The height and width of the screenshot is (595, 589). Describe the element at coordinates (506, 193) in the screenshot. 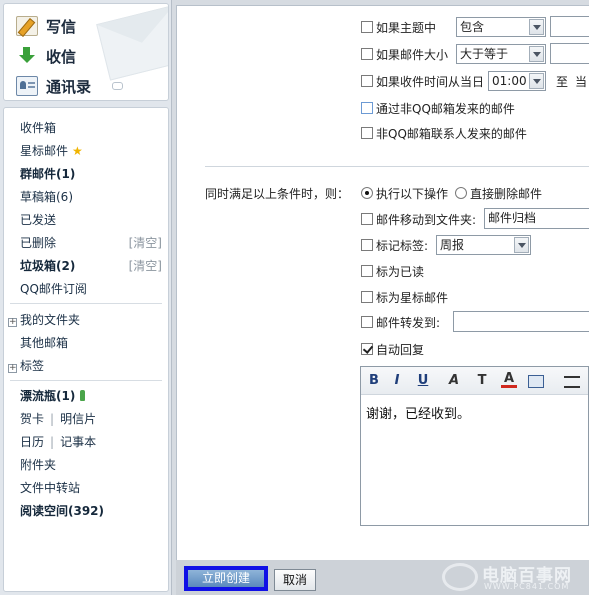

I see `delete-directly-label: 直接删除邮件` at that location.